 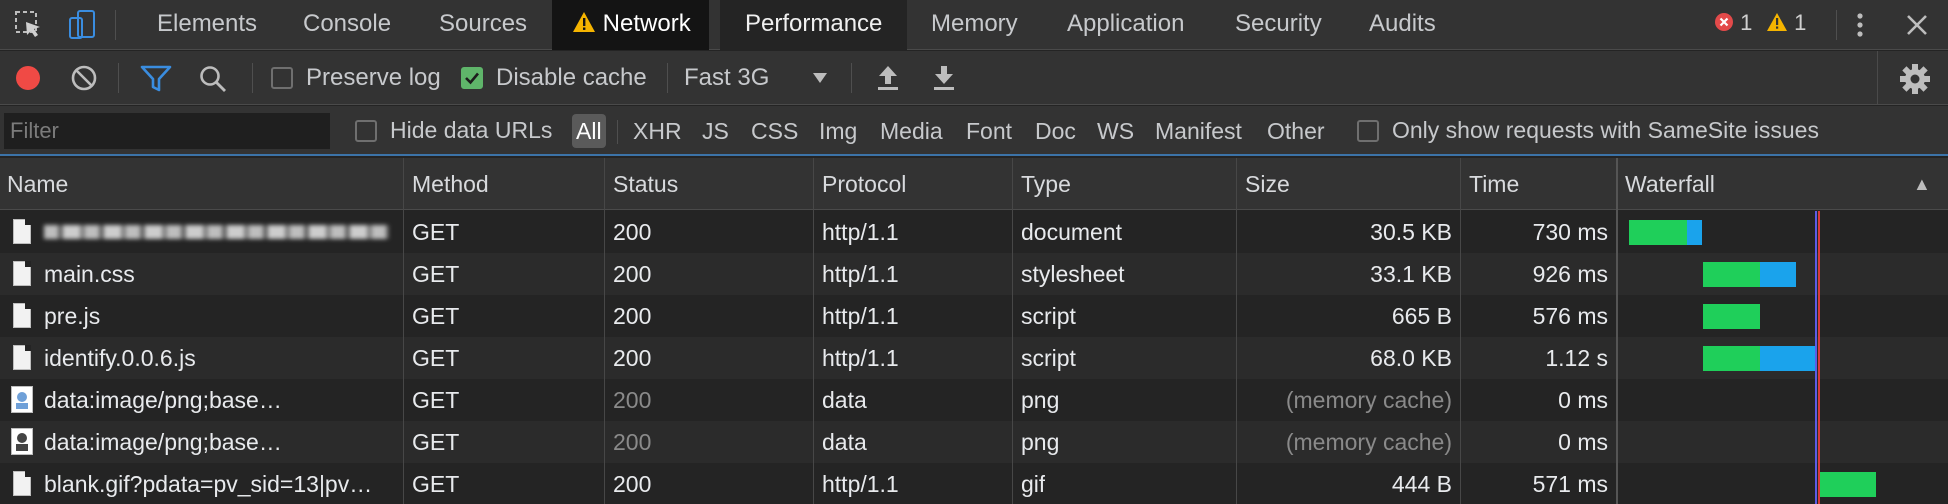 I want to click on type-filter-all: All, so click(x=589, y=131).